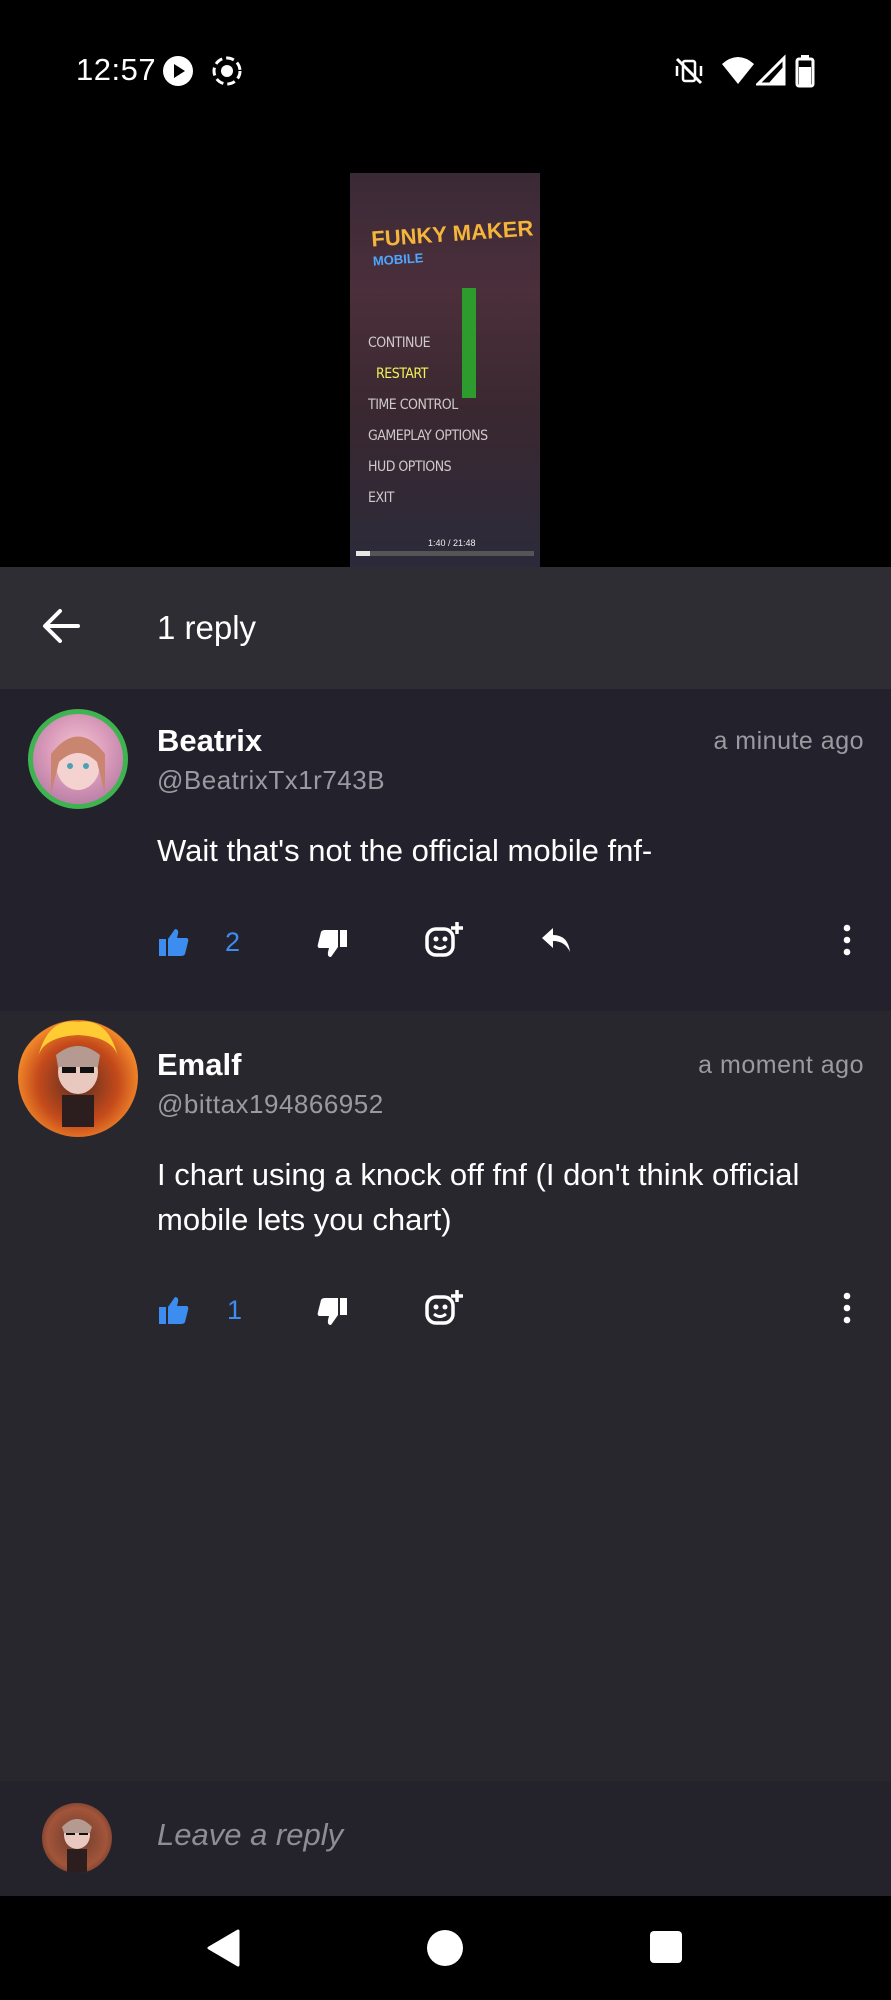 The image size is (891, 2000). I want to click on comment-author: Beatrix, so click(209, 741).